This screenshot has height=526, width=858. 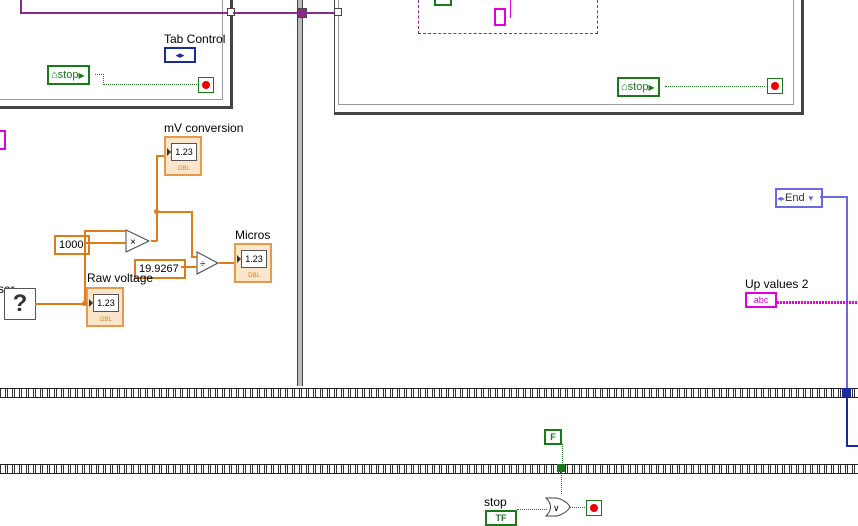 I want to click on or-out-wire, so click(x=577, y=507).